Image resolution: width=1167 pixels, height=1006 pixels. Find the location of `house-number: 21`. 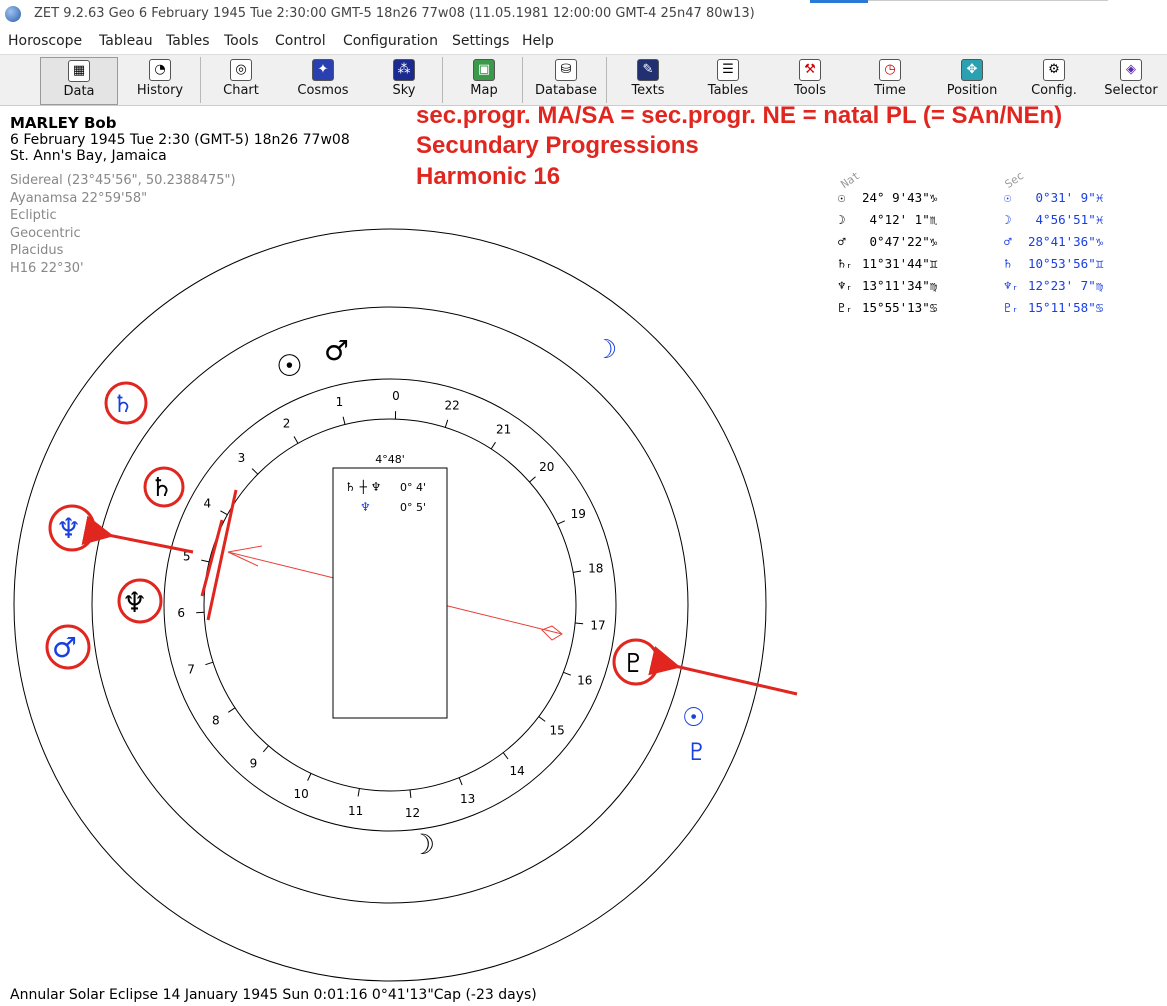

house-number: 21 is located at coordinates (503, 430).